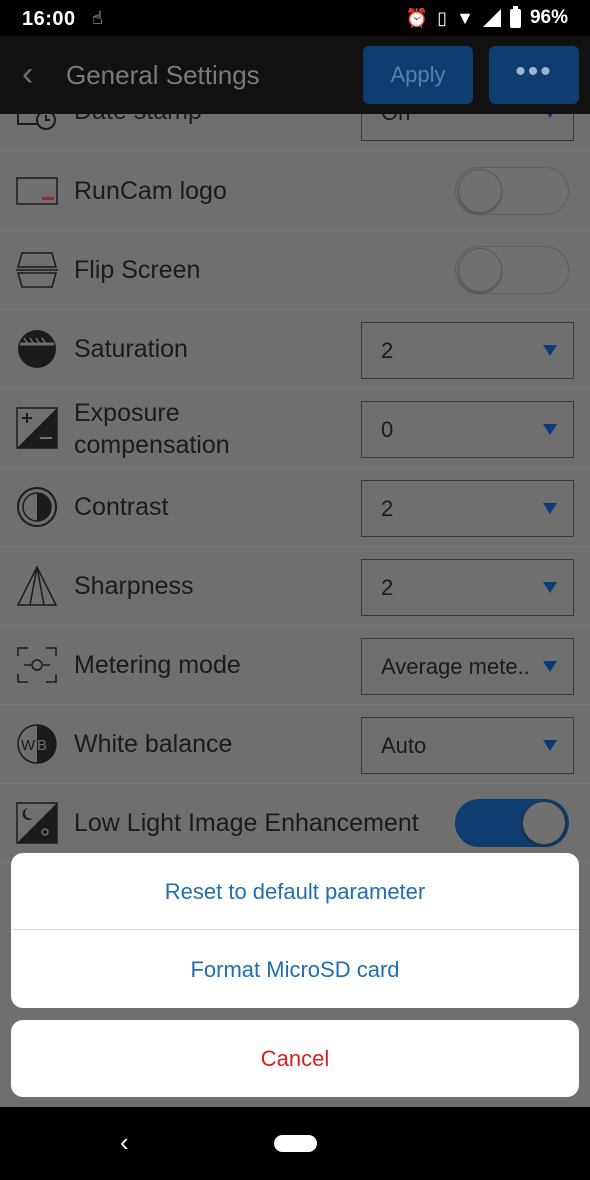 This screenshot has width=590, height=1180. I want to click on setting-label: Flip Screen, so click(137, 270).